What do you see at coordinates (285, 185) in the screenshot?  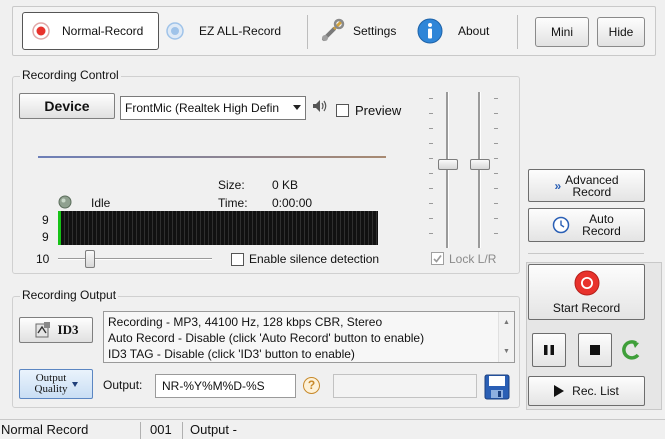 I see `size-value: 0 KB` at bounding box center [285, 185].